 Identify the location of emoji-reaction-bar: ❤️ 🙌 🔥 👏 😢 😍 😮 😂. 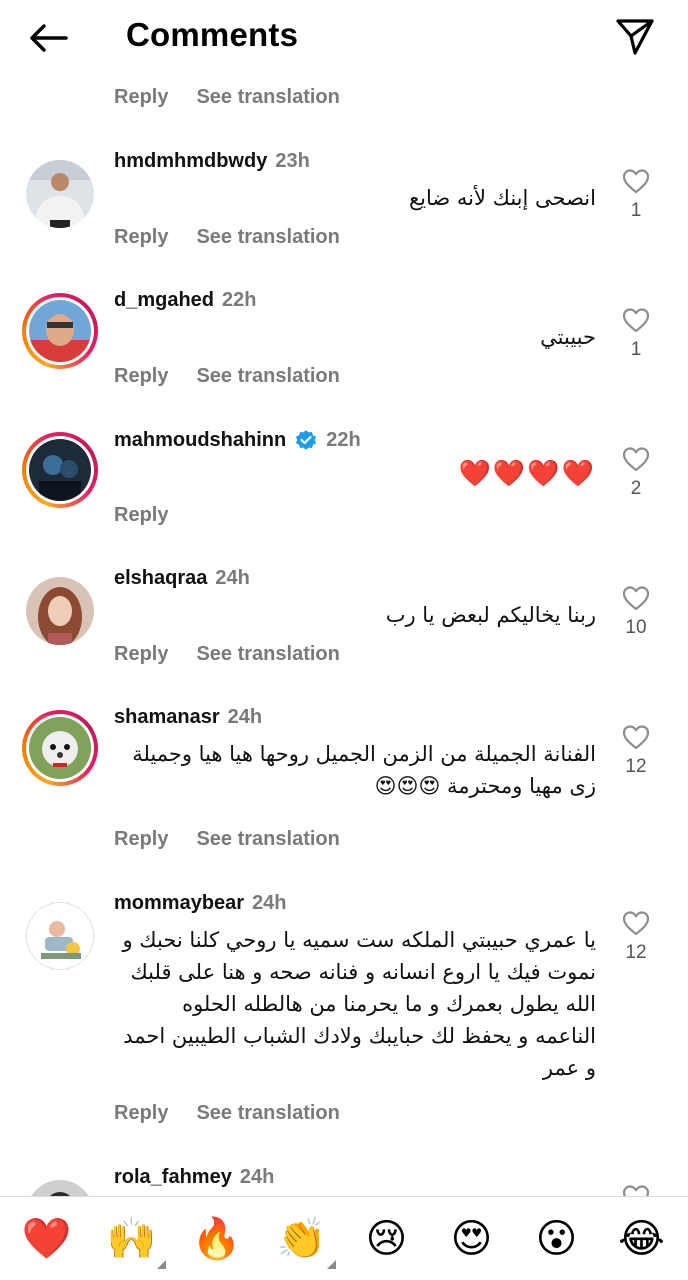
(344, 1238).